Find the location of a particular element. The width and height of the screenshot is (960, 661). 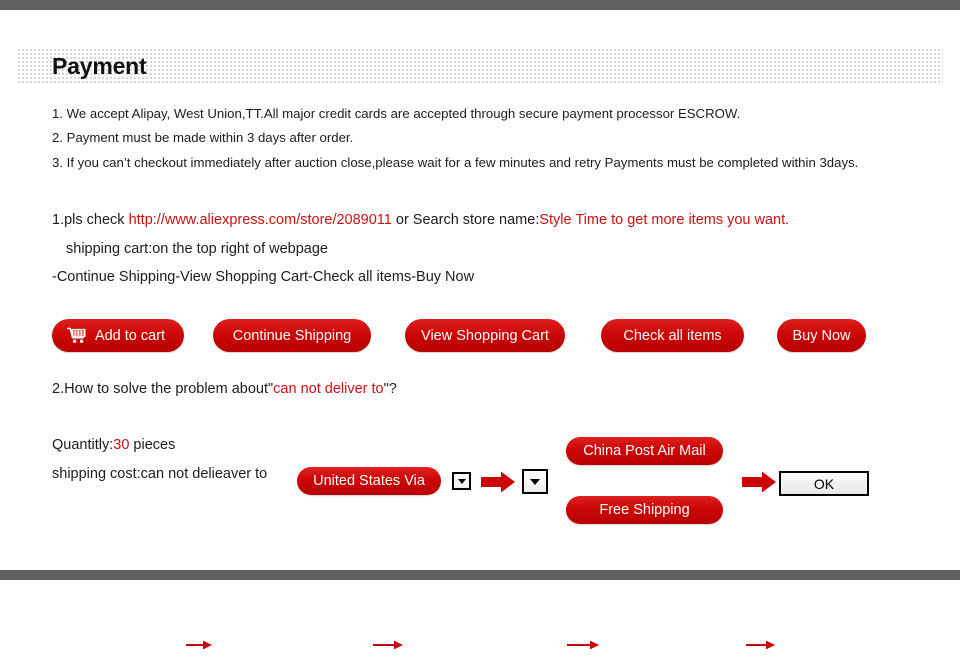

ok-button-label: OK is located at coordinates (824, 483).